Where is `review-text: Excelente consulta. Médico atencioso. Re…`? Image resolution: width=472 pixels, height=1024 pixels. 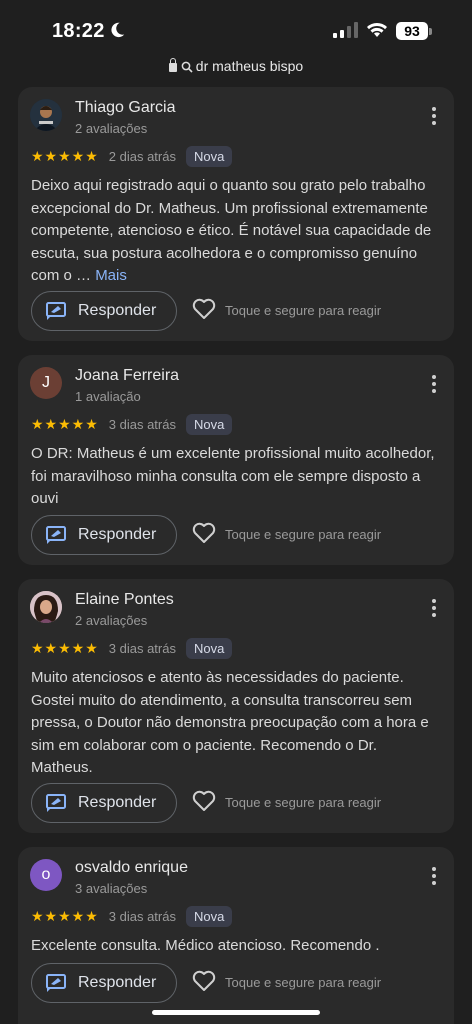 review-text: Excelente consulta. Médico atencioso. Re… is located at coordinates (205, 945).